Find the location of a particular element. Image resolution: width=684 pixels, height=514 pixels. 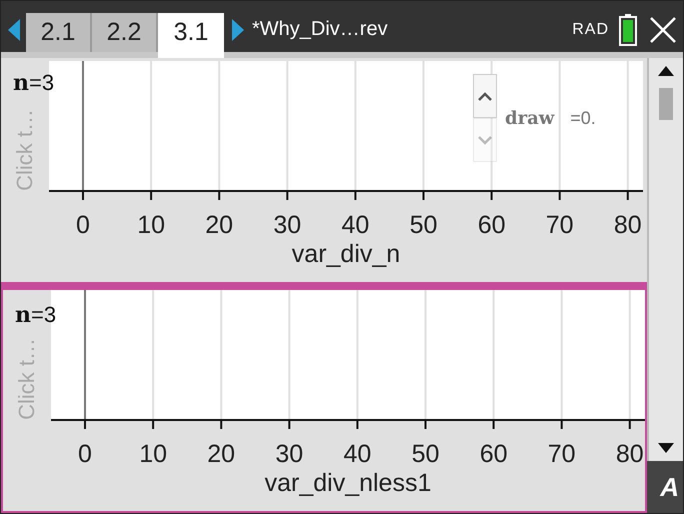

axis-title: var_div_n is located at coordinates (346, 254).